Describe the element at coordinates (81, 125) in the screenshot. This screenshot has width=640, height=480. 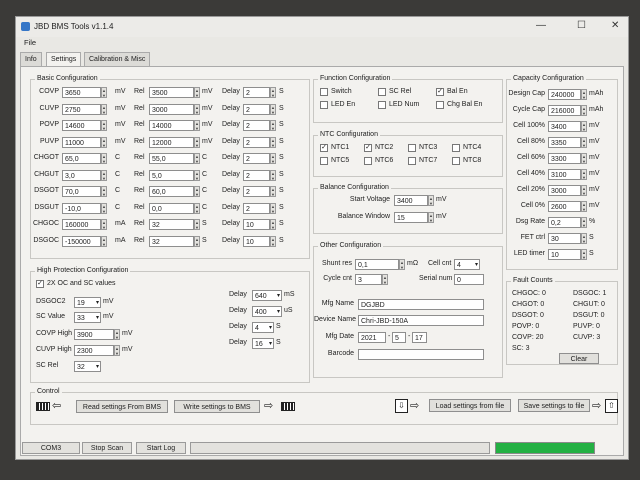
I see `povp-input: 14600` at that location.